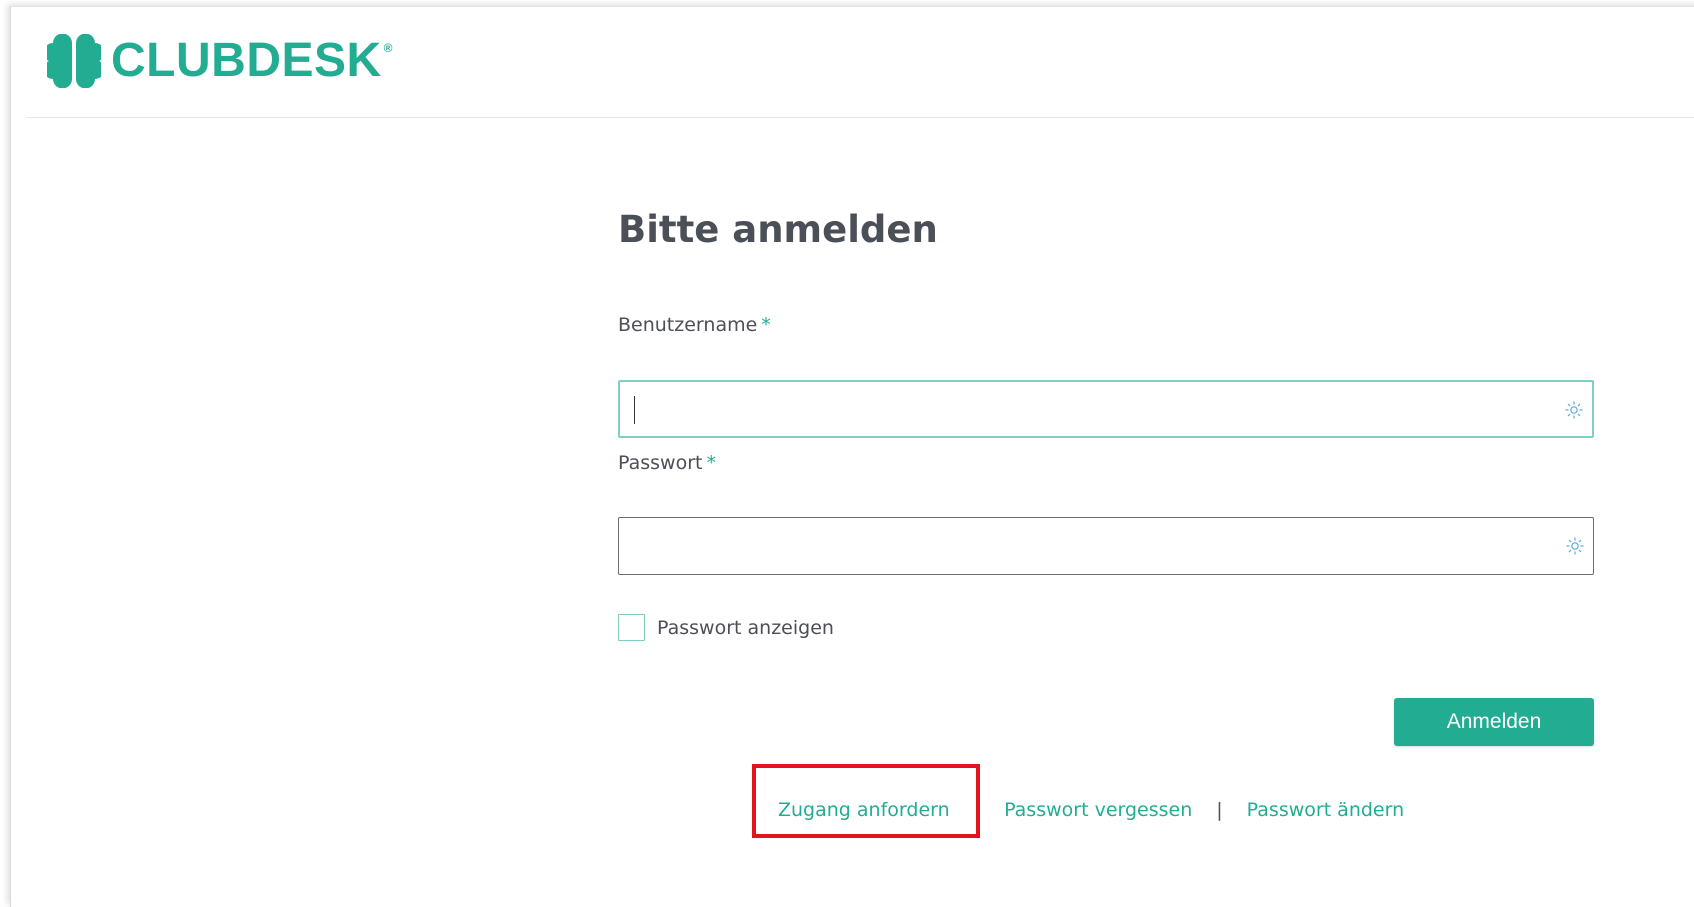 This screenshot has height=907, width=1694. What do you see at coordinates (388, 48) in the screenshot?
I see `registered-mark: ®` at bounding box center [388, 48].